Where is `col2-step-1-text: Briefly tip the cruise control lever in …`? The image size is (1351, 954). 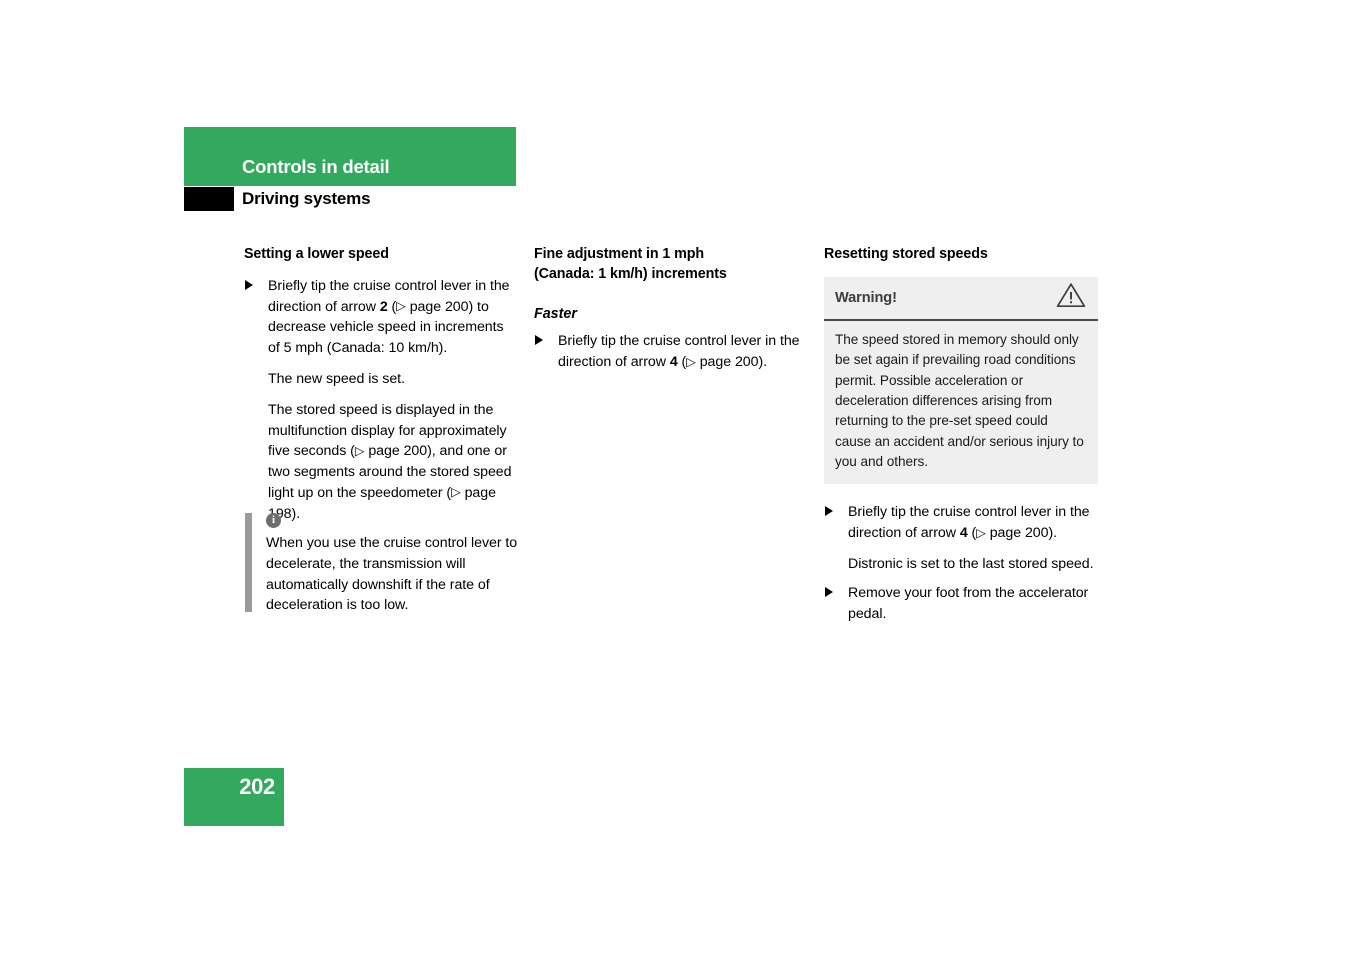
col2-step-1-text: Briefly tip the cruise control lever in … is located at coordinates (679, 351).